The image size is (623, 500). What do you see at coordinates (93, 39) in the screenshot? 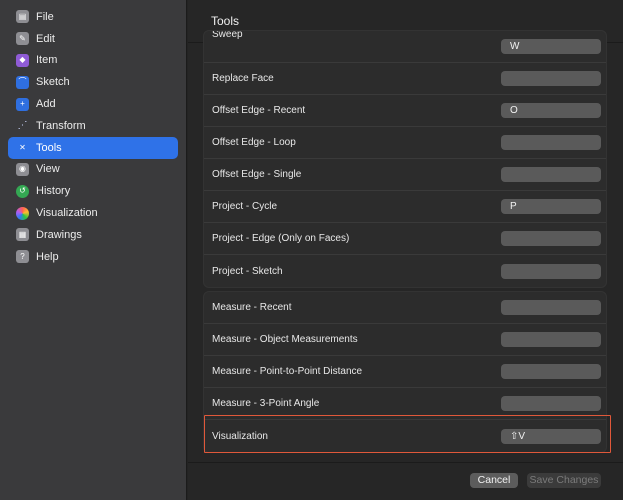
I see `sidebar-item-edit: ✎ Edit` at bounding box center [93, 39].